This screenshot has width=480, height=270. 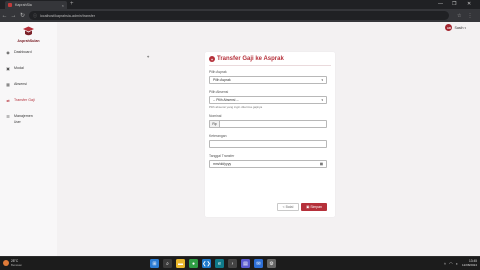 I want to click on clock: 13:45 12/08/2024, so click(x=469, y=263).